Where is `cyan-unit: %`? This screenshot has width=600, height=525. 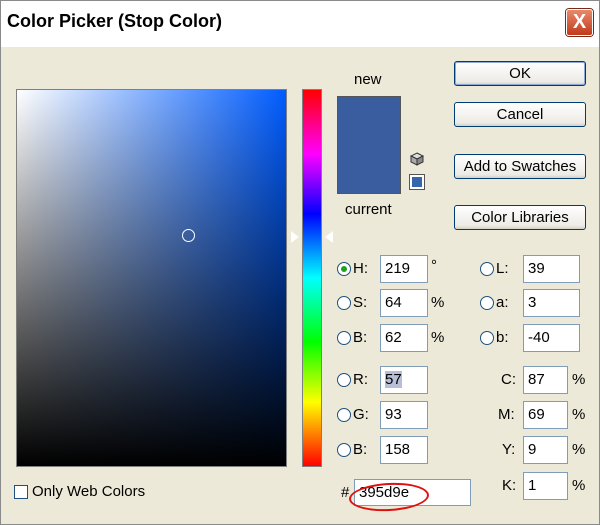 cyan-unit: % is located at coordinates (579, 379).